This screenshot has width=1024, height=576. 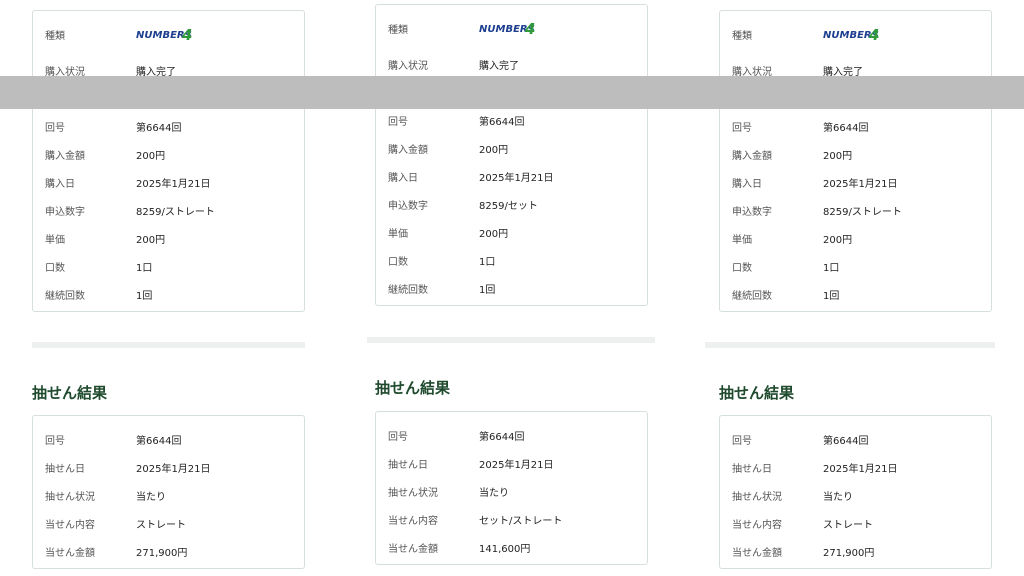 I want to click on result-row: 当せん金額 141,600円, so click(x=511, y=546).